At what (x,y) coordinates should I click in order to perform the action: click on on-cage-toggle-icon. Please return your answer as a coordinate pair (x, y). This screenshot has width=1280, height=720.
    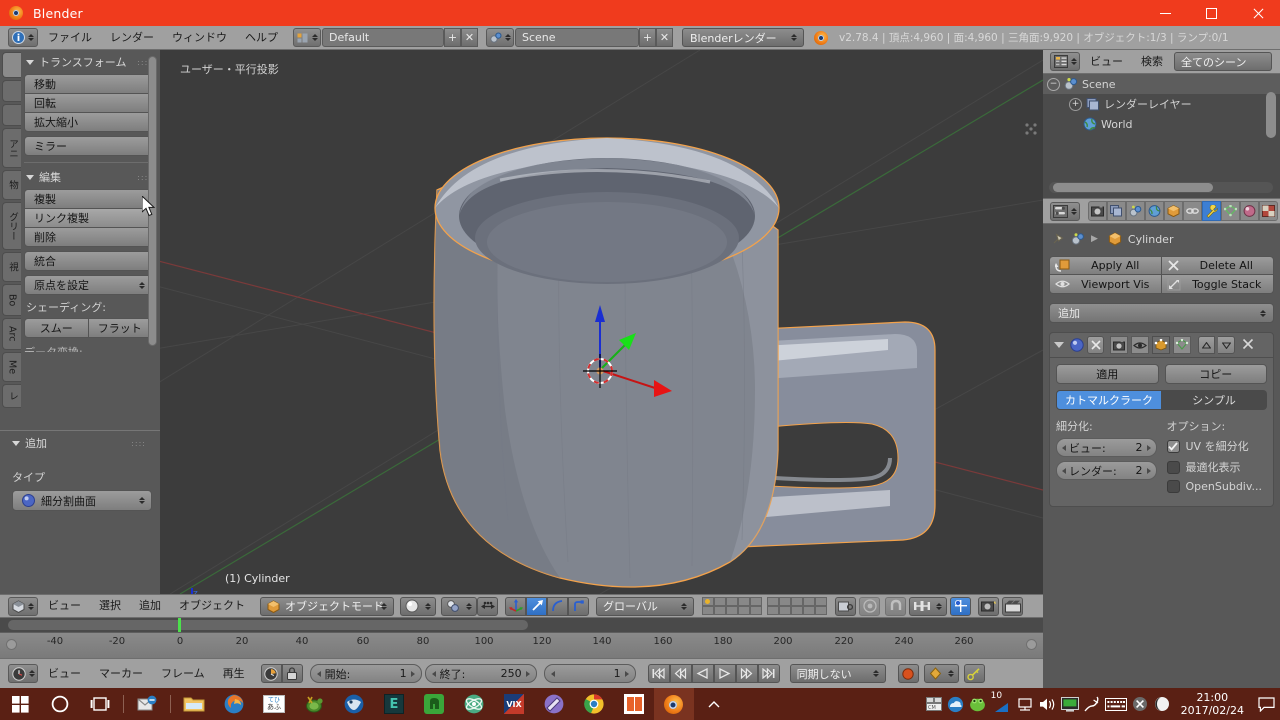
    Looking at the image, I should click on (1182, 345).